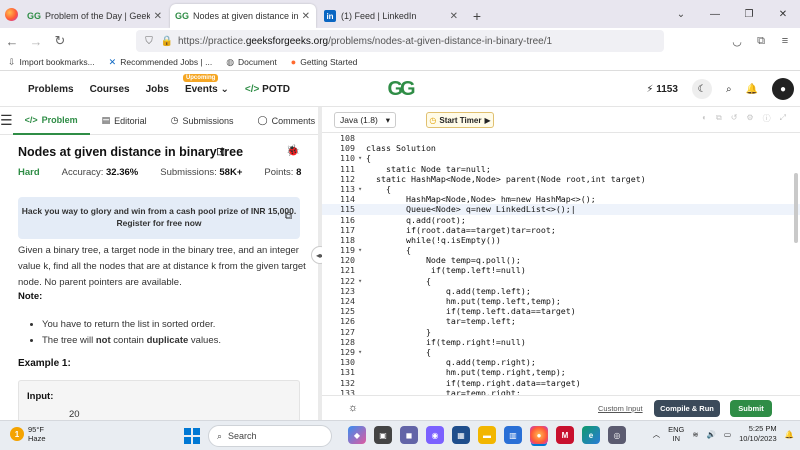  Describe the element at coordinates (561, 138) in the screenshot. I see `code-line: 108` at that location.